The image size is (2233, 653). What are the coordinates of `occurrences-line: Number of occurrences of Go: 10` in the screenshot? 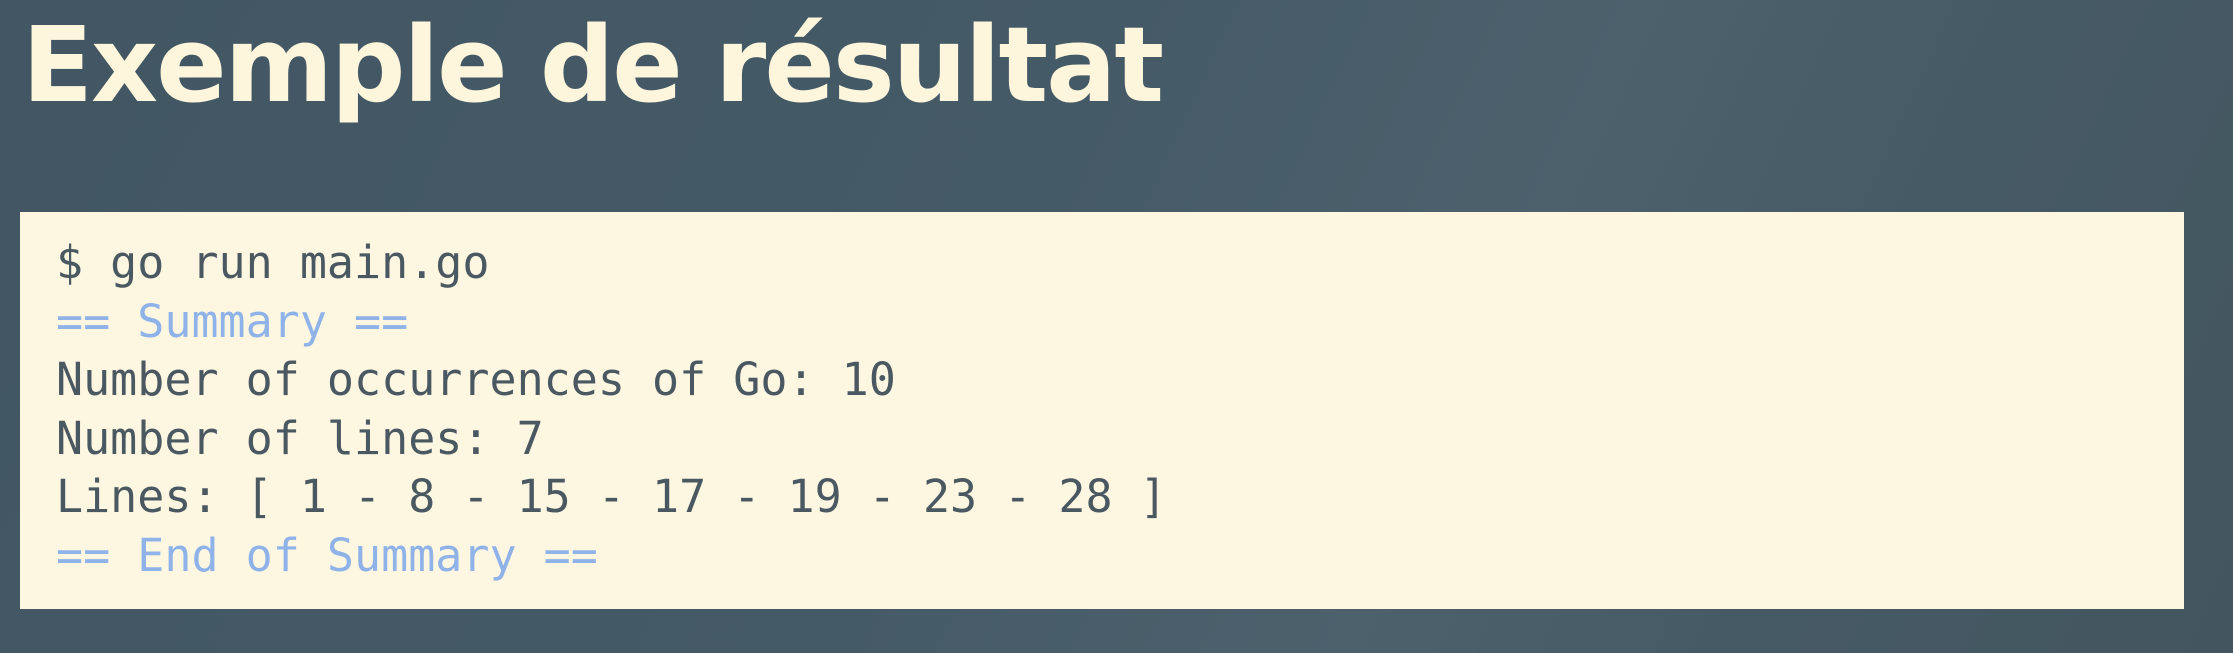 It's located at (476, 379).